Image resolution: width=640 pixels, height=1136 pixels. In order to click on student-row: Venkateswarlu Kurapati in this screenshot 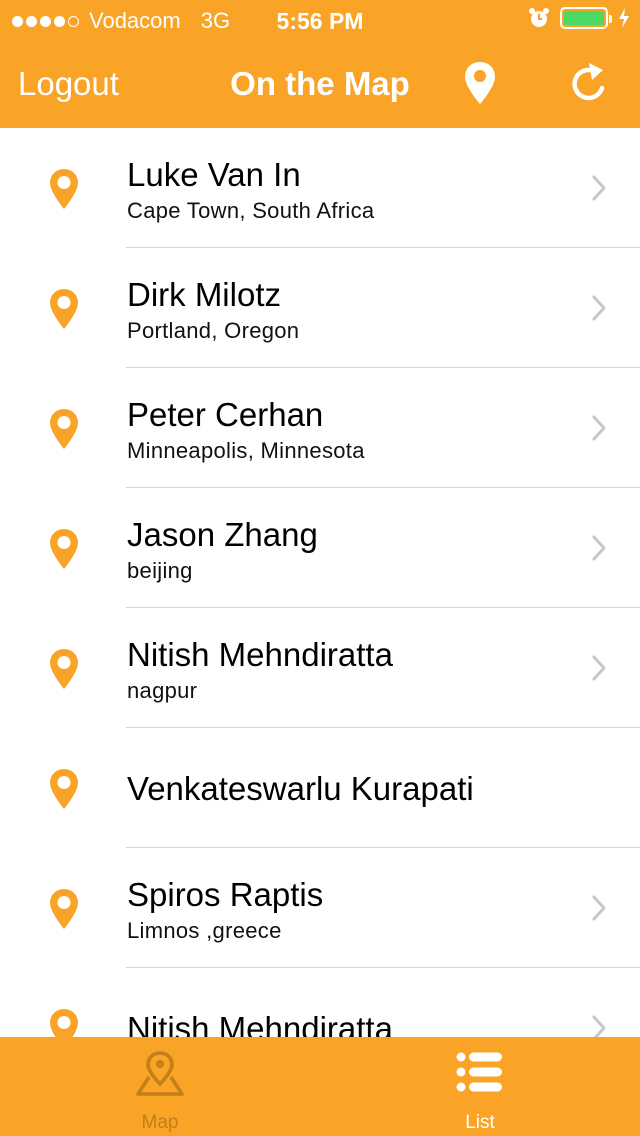, I will do `click(320, 788)`.